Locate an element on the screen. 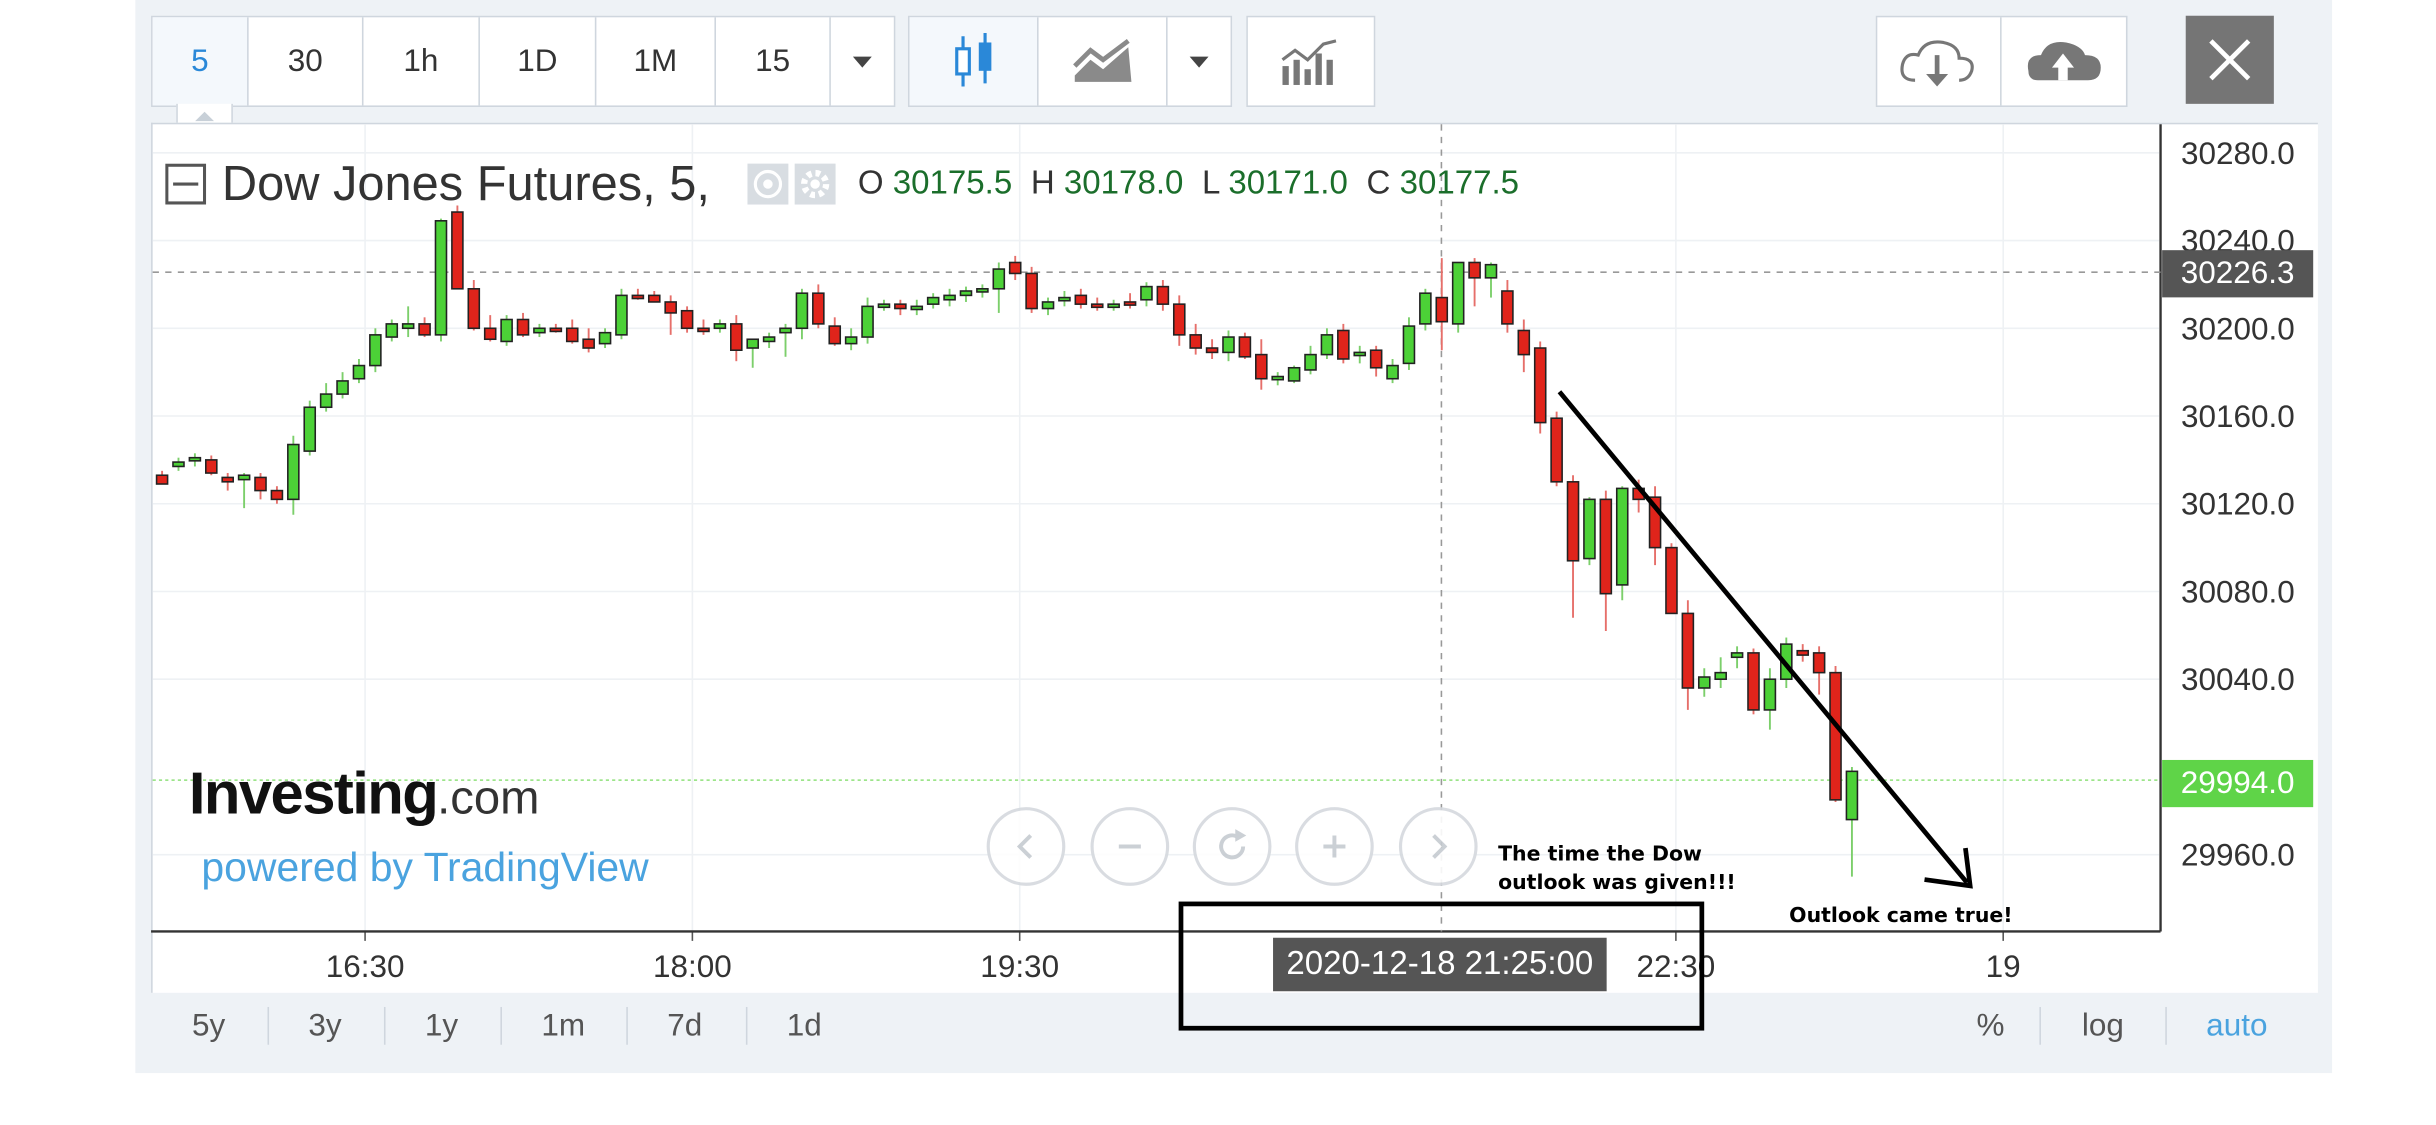 This screenshot has width=2436, height=1125. y-tick-label: 30200.0 is located at coordinates (2238, 328).